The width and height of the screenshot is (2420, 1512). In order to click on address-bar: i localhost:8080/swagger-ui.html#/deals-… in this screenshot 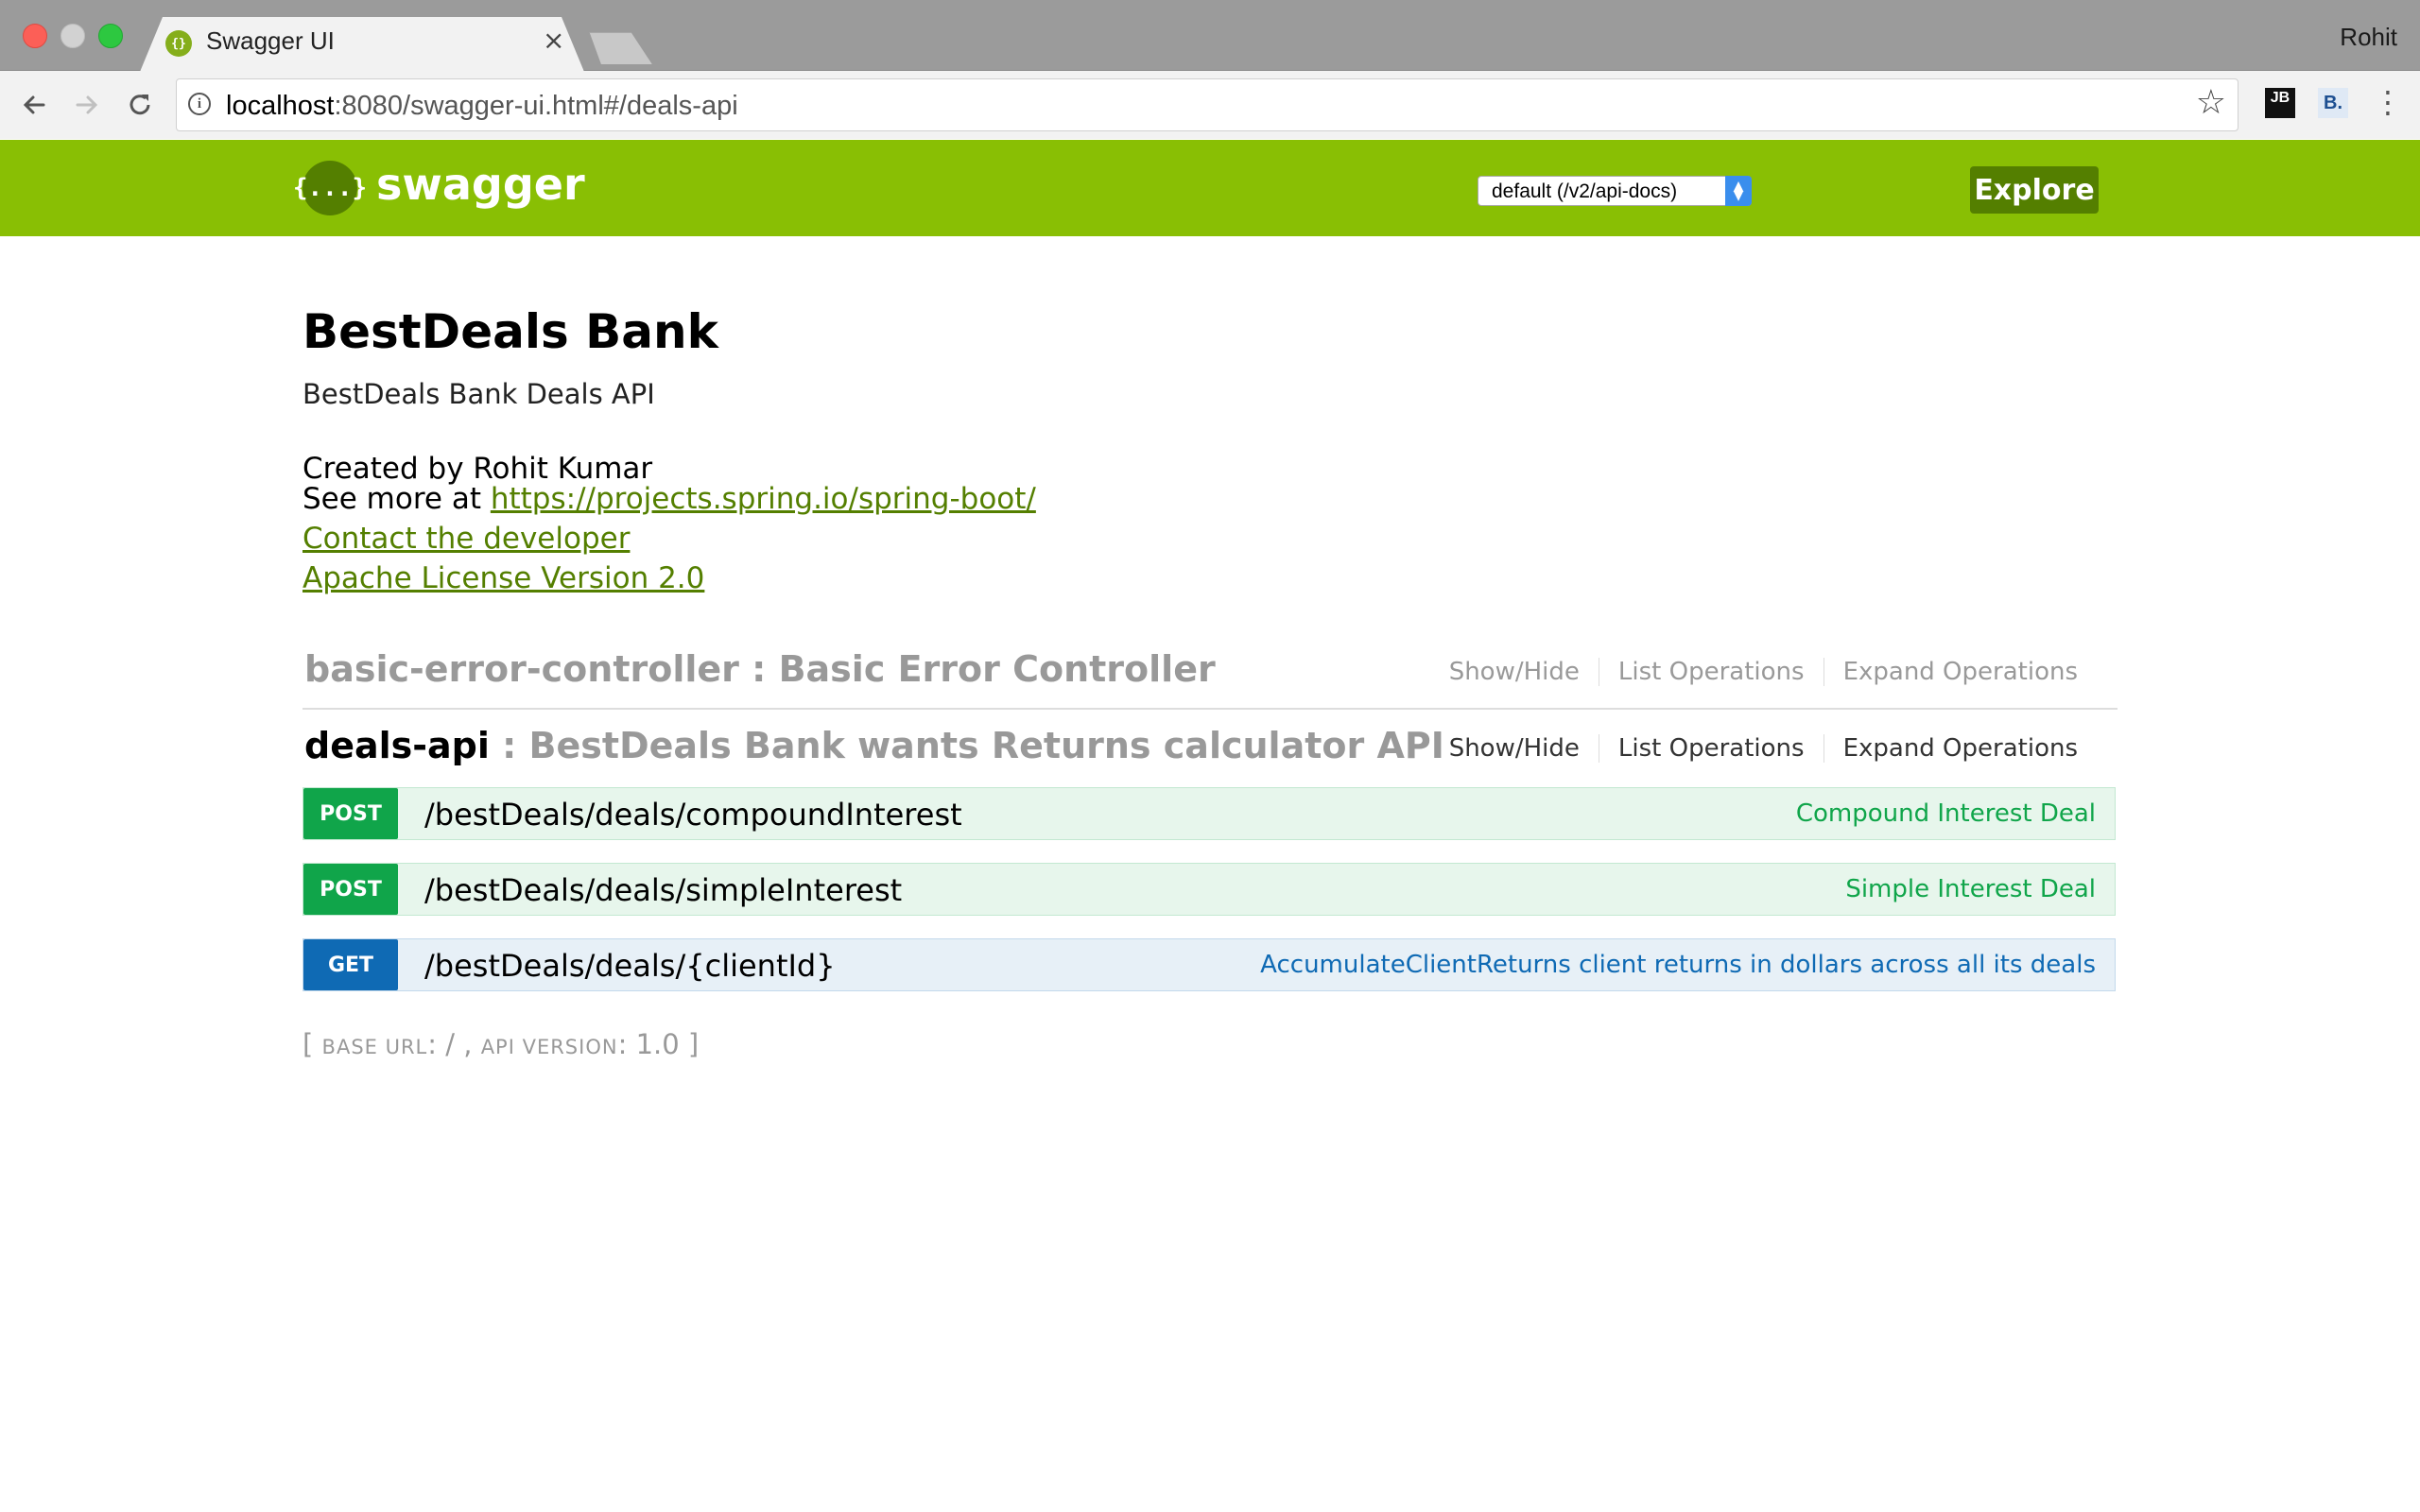, I will do `click(1207, 104)`.